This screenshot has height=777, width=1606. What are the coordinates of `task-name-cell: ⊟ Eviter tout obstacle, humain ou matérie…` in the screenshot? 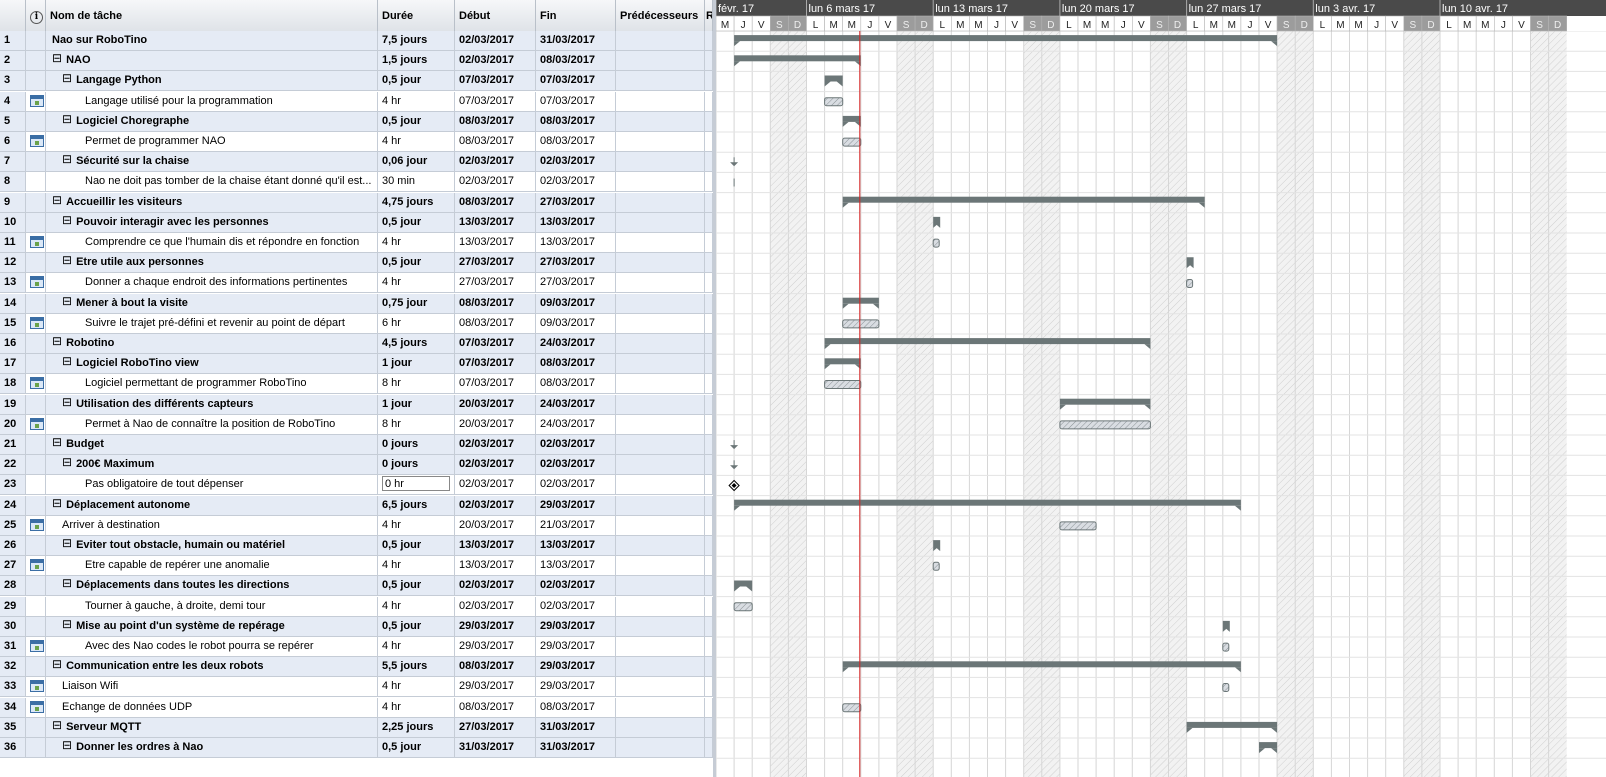 It's located at (212, 545).